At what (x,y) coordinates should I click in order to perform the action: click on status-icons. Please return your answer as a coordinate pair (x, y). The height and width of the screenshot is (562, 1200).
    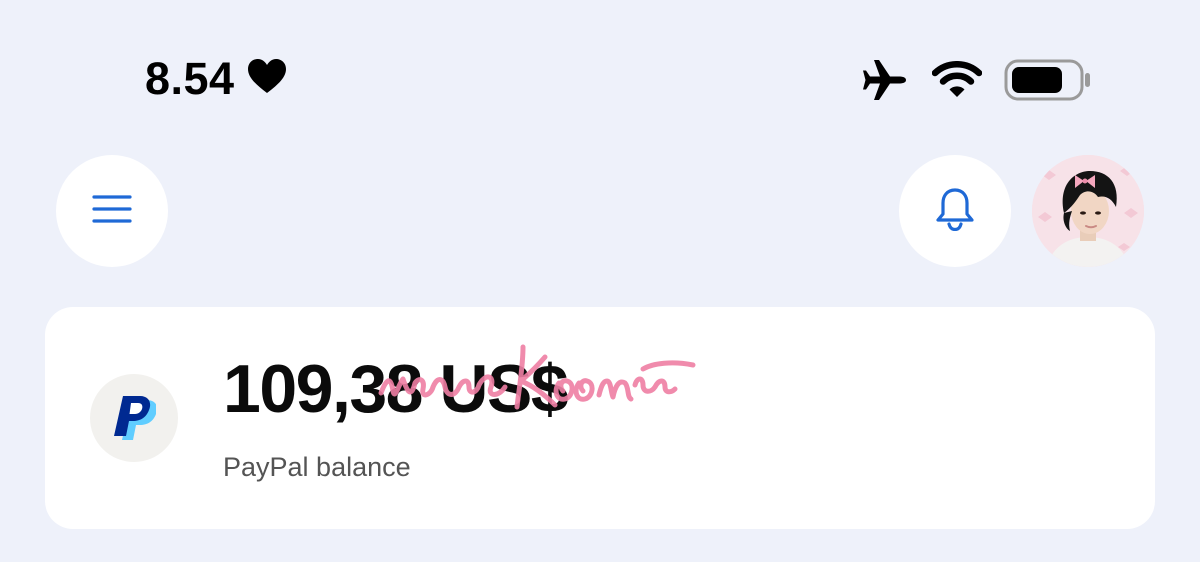
    Looking at the image, I should click on (977, 82).